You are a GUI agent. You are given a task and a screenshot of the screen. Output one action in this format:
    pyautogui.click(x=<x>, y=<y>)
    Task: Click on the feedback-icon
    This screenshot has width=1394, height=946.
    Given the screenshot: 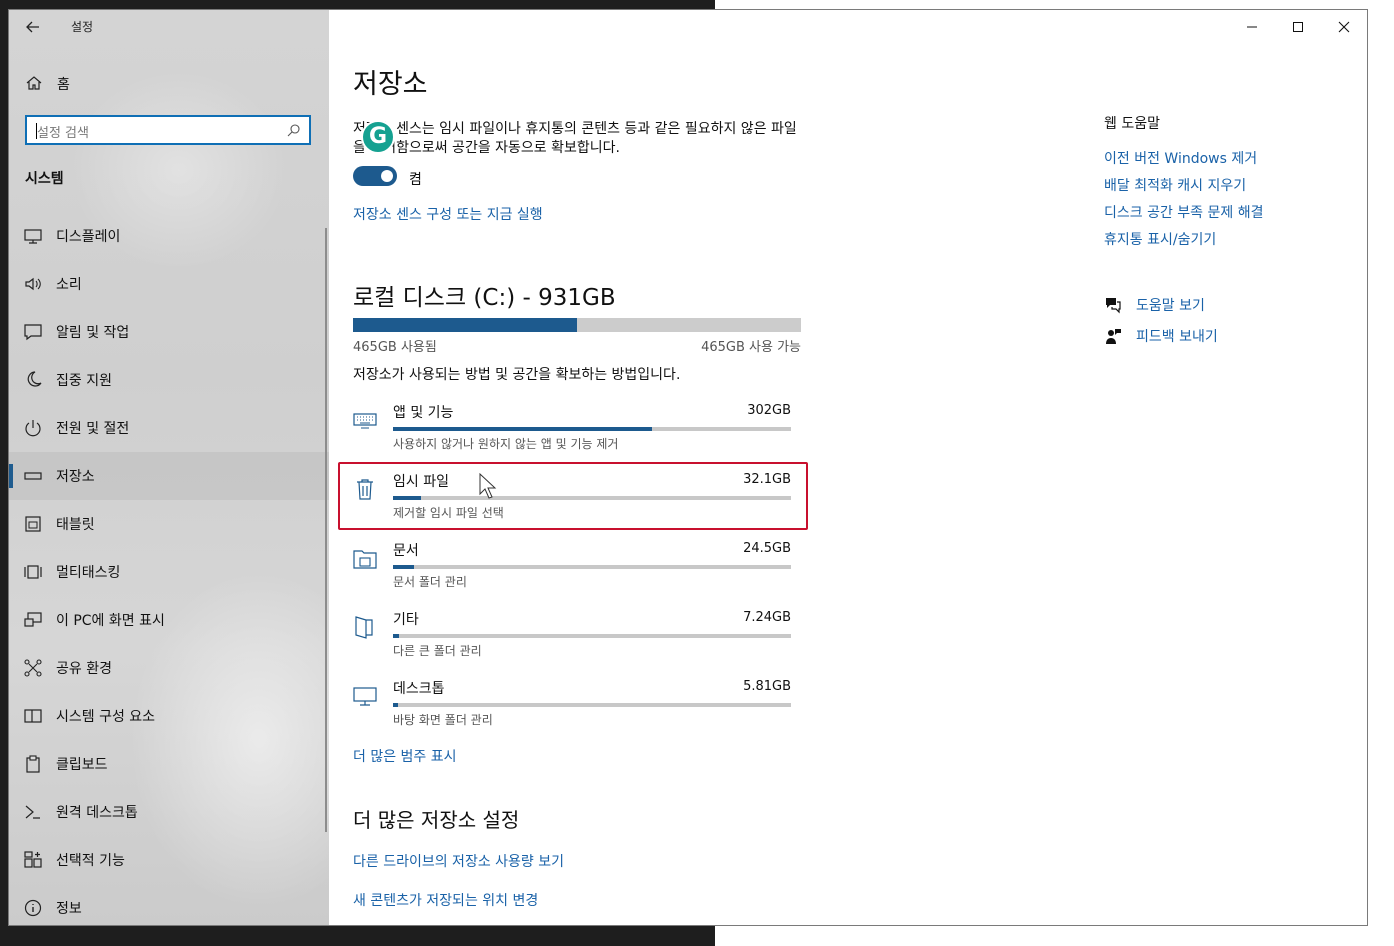 What is the action you would take?
    pyautogui.click(x=1113, y=336)
    